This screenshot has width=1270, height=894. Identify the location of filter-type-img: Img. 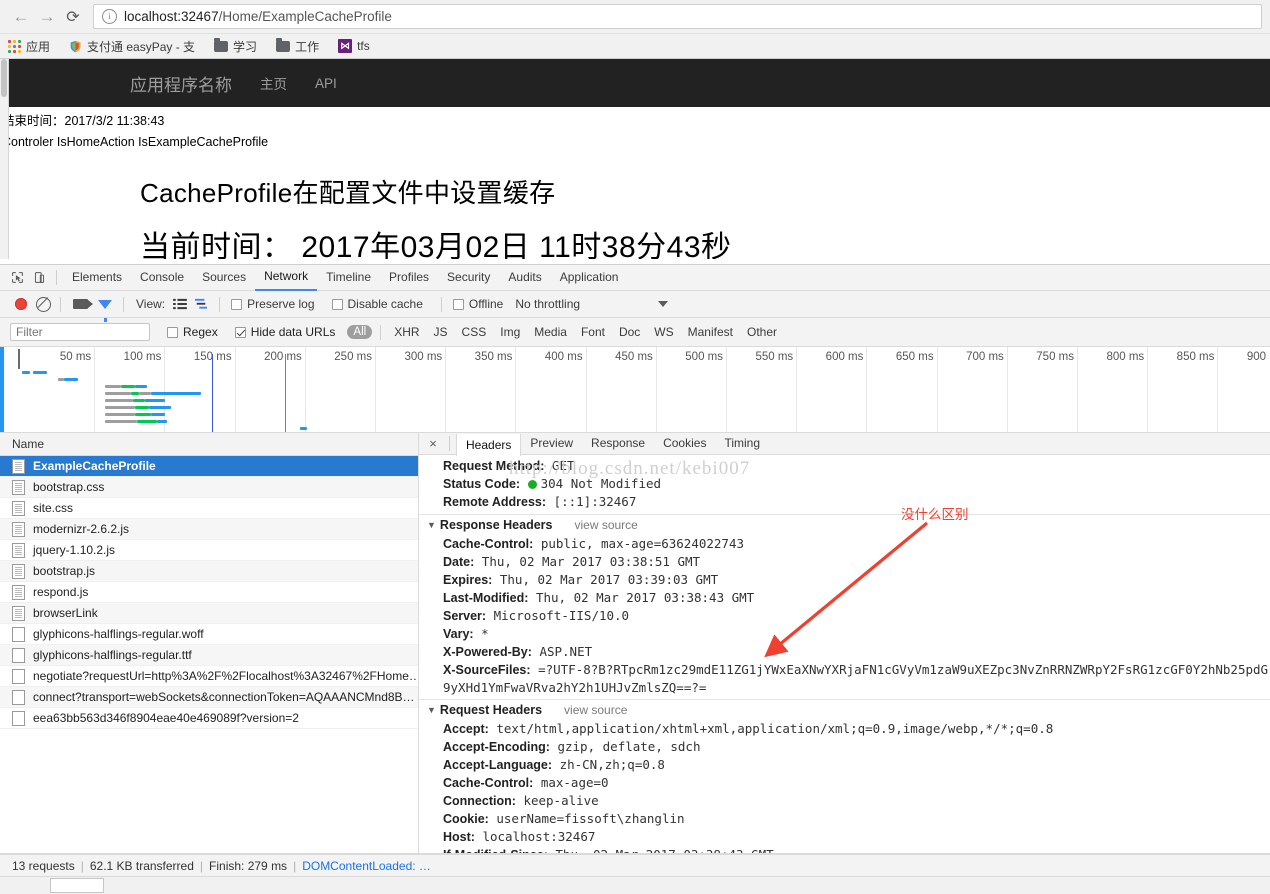
(510, 332).